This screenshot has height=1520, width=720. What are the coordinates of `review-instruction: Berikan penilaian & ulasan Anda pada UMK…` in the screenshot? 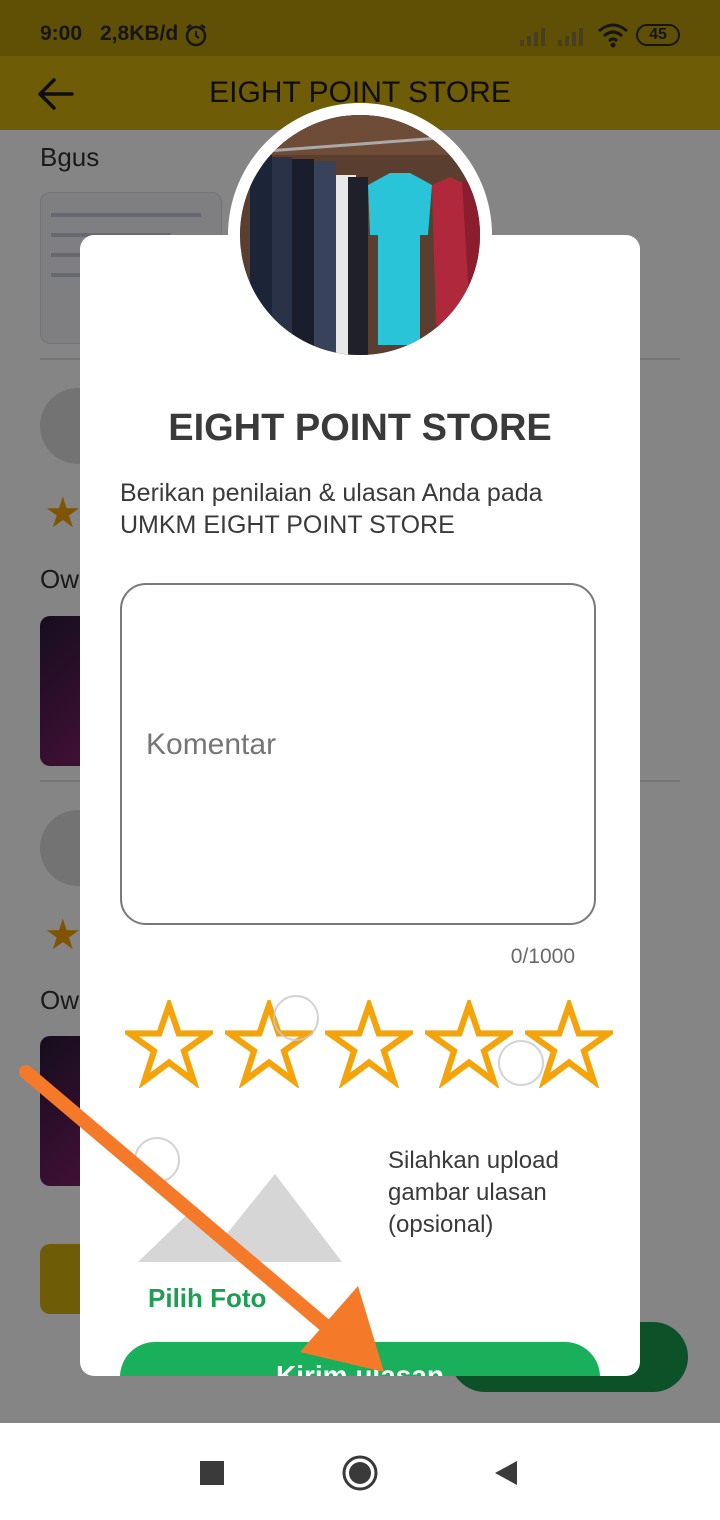 It's located at (331, 509).